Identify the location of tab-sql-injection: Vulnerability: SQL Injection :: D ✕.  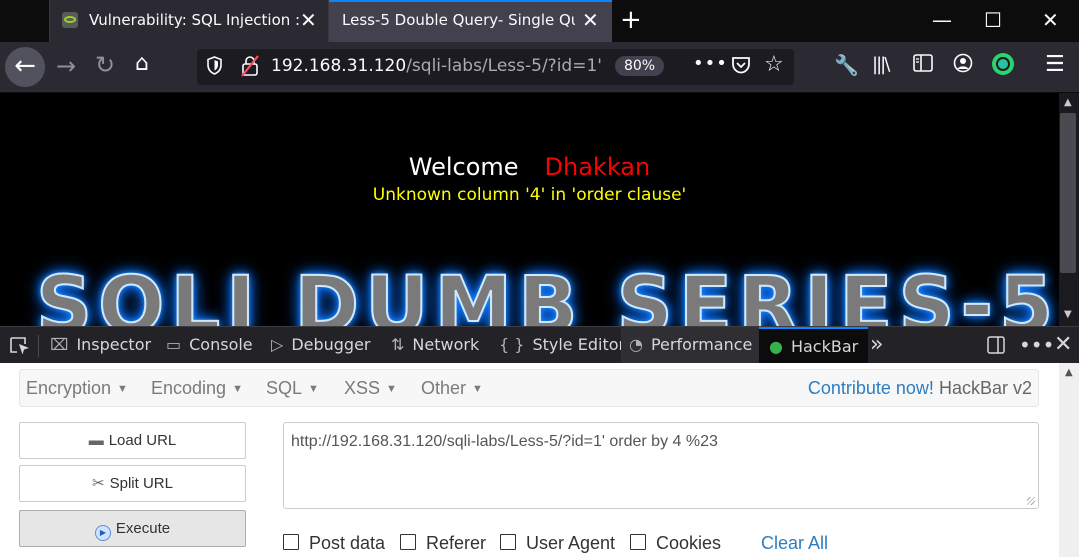
(189, 21).